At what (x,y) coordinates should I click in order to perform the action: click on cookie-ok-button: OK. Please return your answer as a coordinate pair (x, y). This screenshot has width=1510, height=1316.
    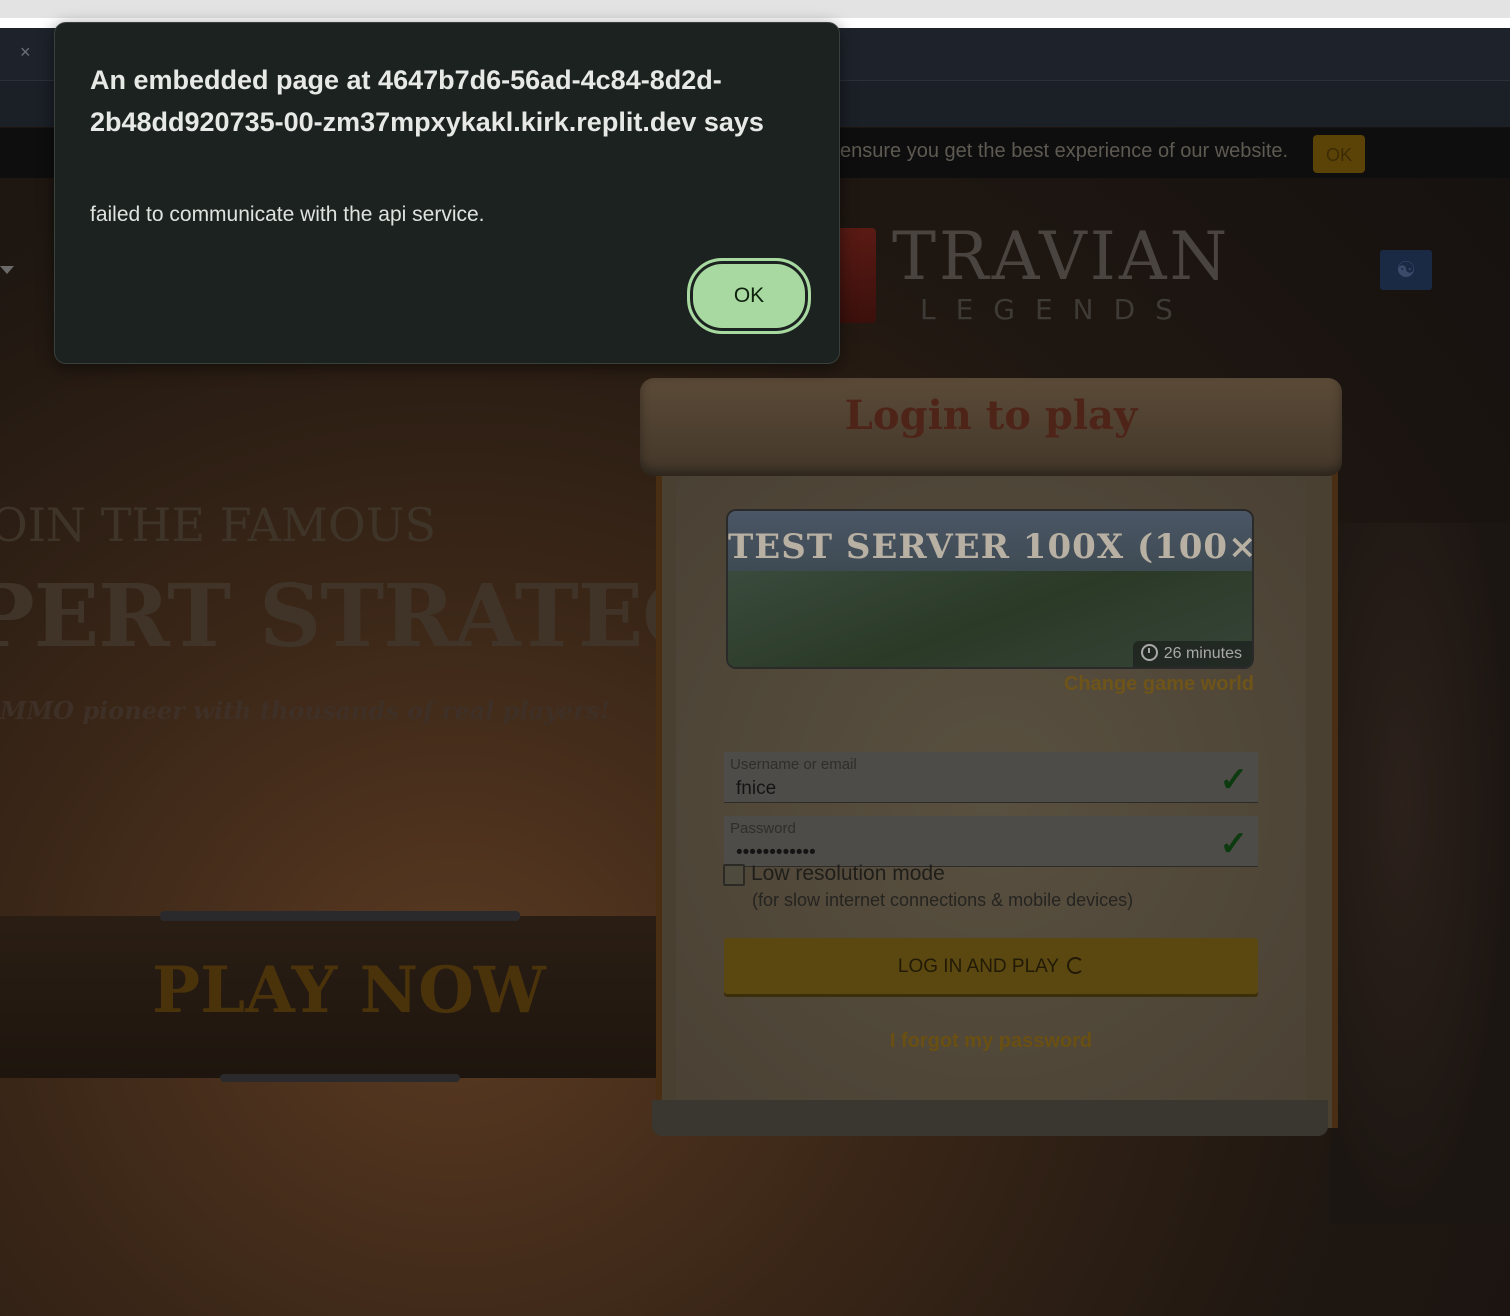
    Looking at the image, I should click on (1339, 154).